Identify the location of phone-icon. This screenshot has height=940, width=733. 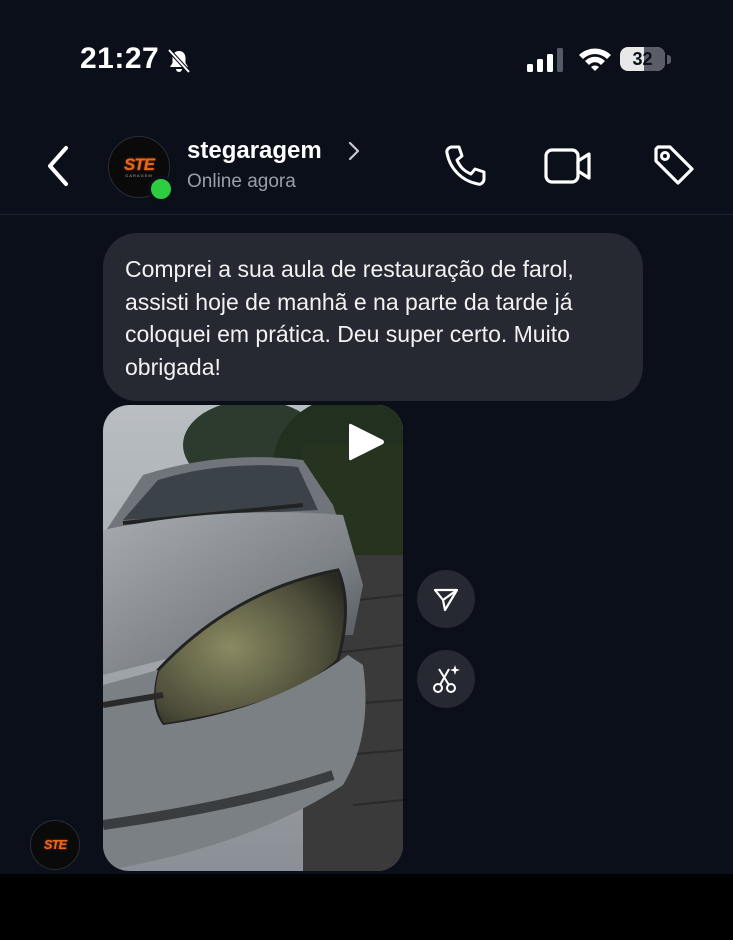
(465, 166).